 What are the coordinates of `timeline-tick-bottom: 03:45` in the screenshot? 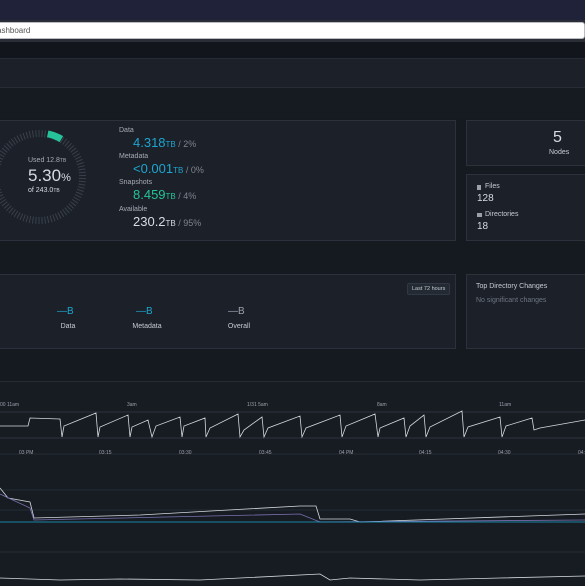 It's located at (265, 453).